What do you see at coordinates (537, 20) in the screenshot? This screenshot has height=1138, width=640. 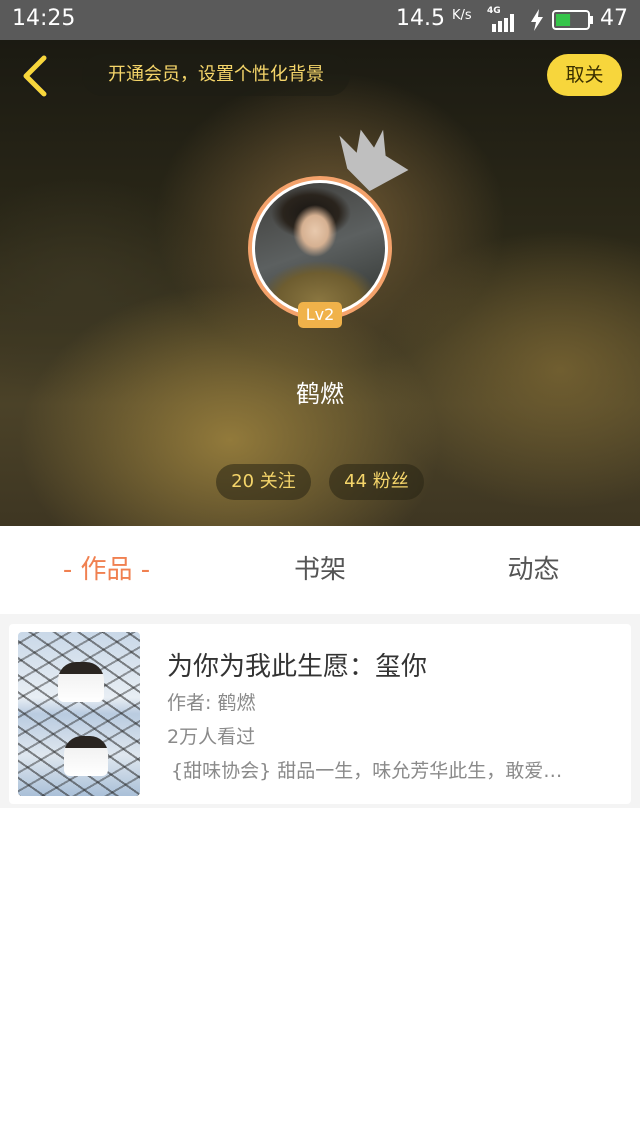 I see `bolt-icon` at bounding box center [537, 20].